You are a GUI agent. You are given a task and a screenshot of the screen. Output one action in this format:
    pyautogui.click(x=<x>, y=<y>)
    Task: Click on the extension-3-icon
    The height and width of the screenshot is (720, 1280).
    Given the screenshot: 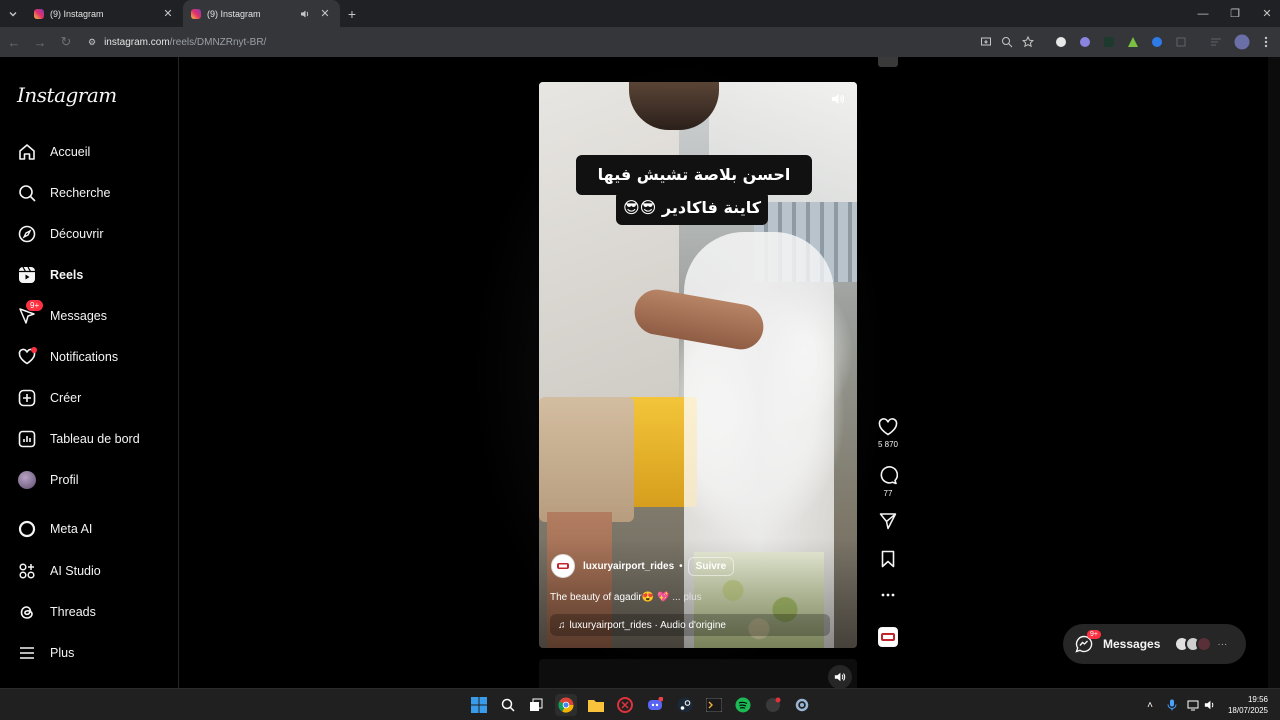 What is the action you would take?
    pyautogui.click(x=1109, y=42)
    